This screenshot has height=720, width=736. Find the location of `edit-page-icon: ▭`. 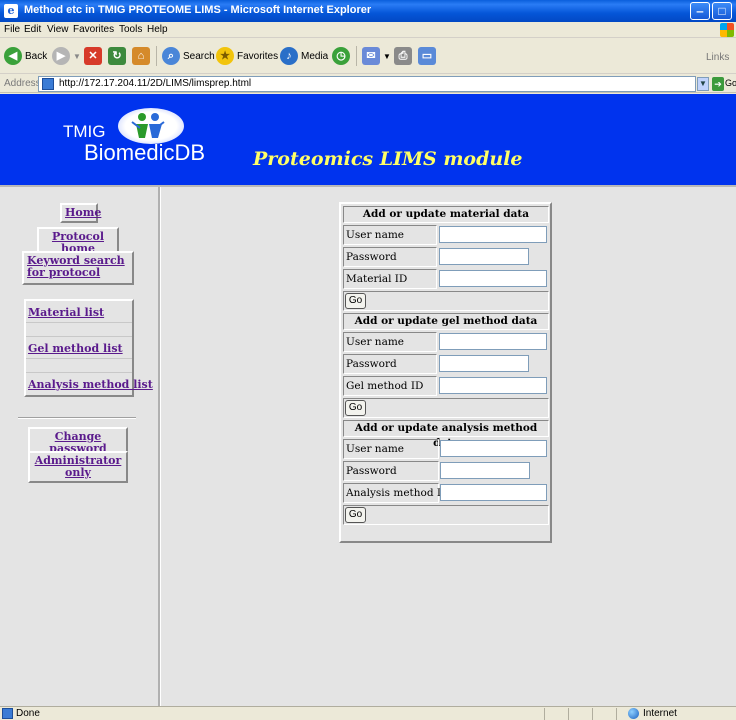

edit-page-icon: ▭ is located at coordinates (427, 56).